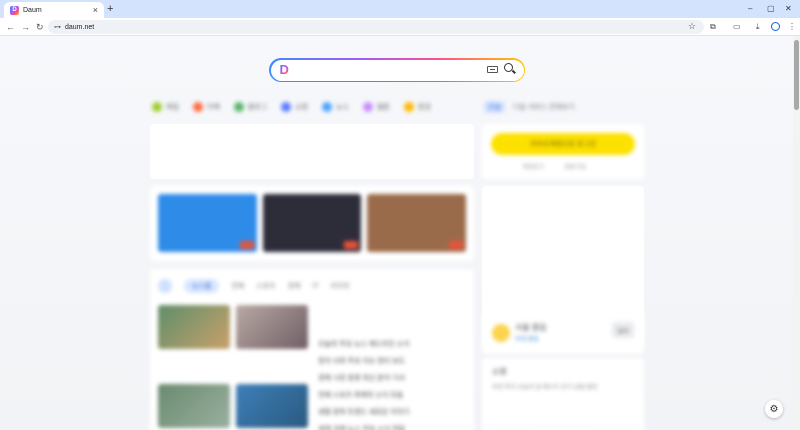 This screenshot has height=430, width=800. Describe the element at coordinates (257, 107) in the screenshot. I see `shortcut-label: 블로그` at that location.